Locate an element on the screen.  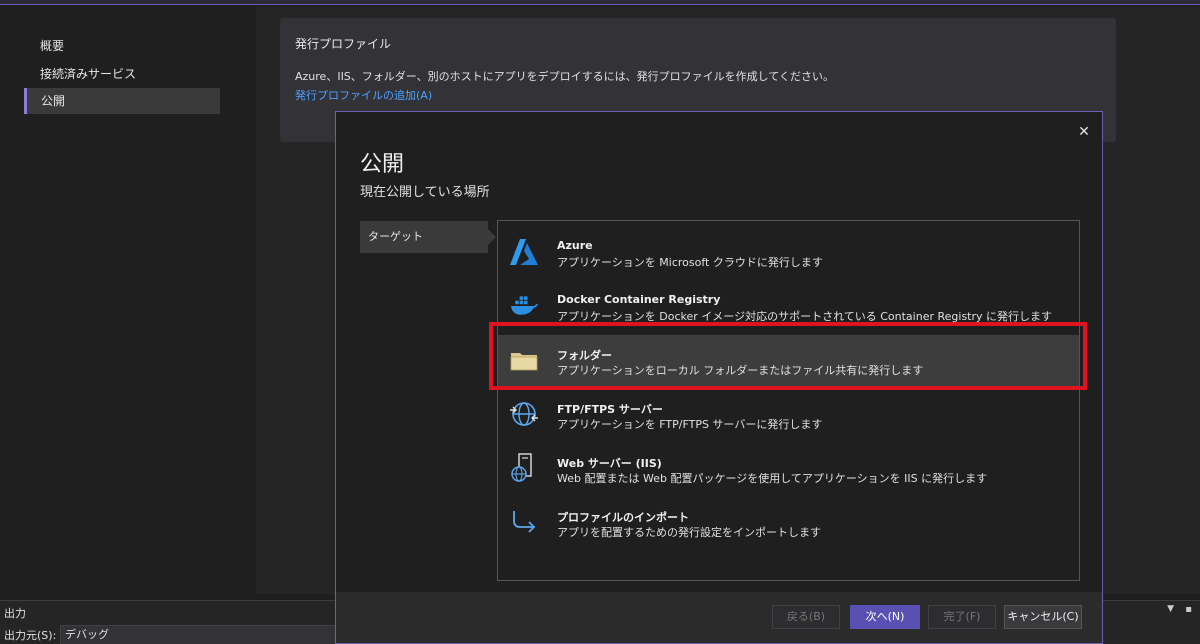
azure-icon is located at coordinates (524, 252).